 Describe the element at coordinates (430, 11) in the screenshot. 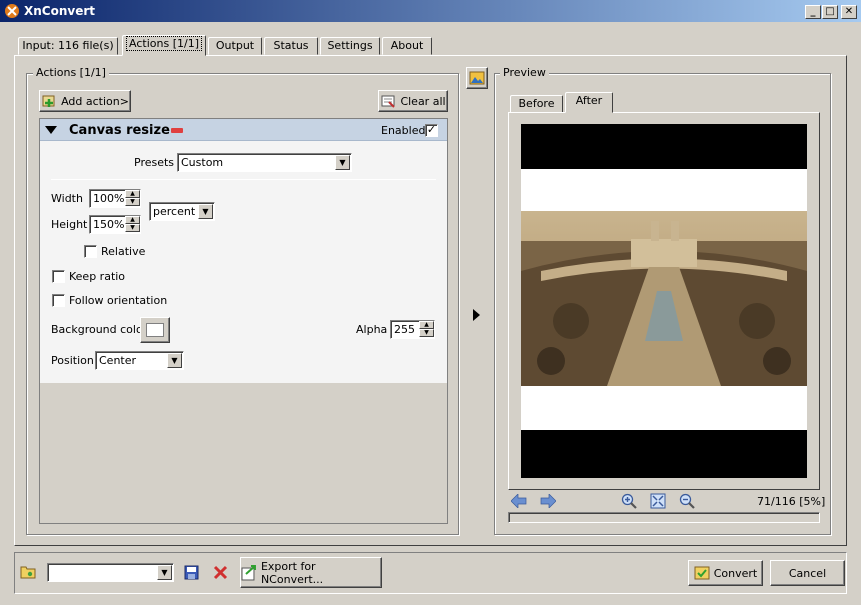

I see `title-bar: XnConvert _ □ ✕` at that location.